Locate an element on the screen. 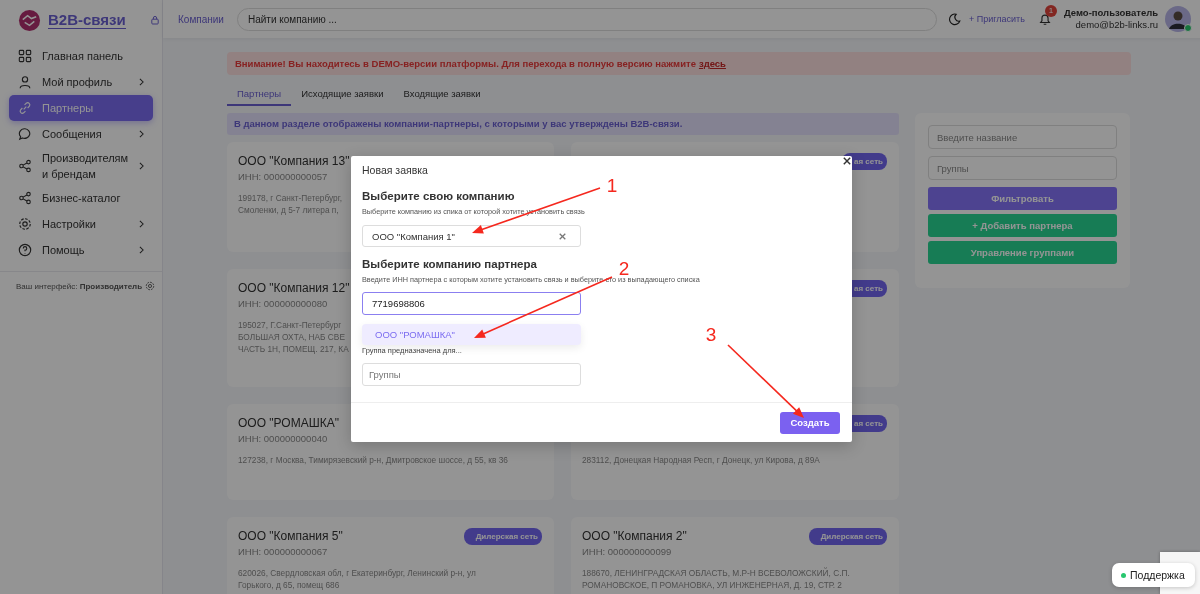  inn-text: ИНН: 000000000040 is located at coordinates (283, 438).